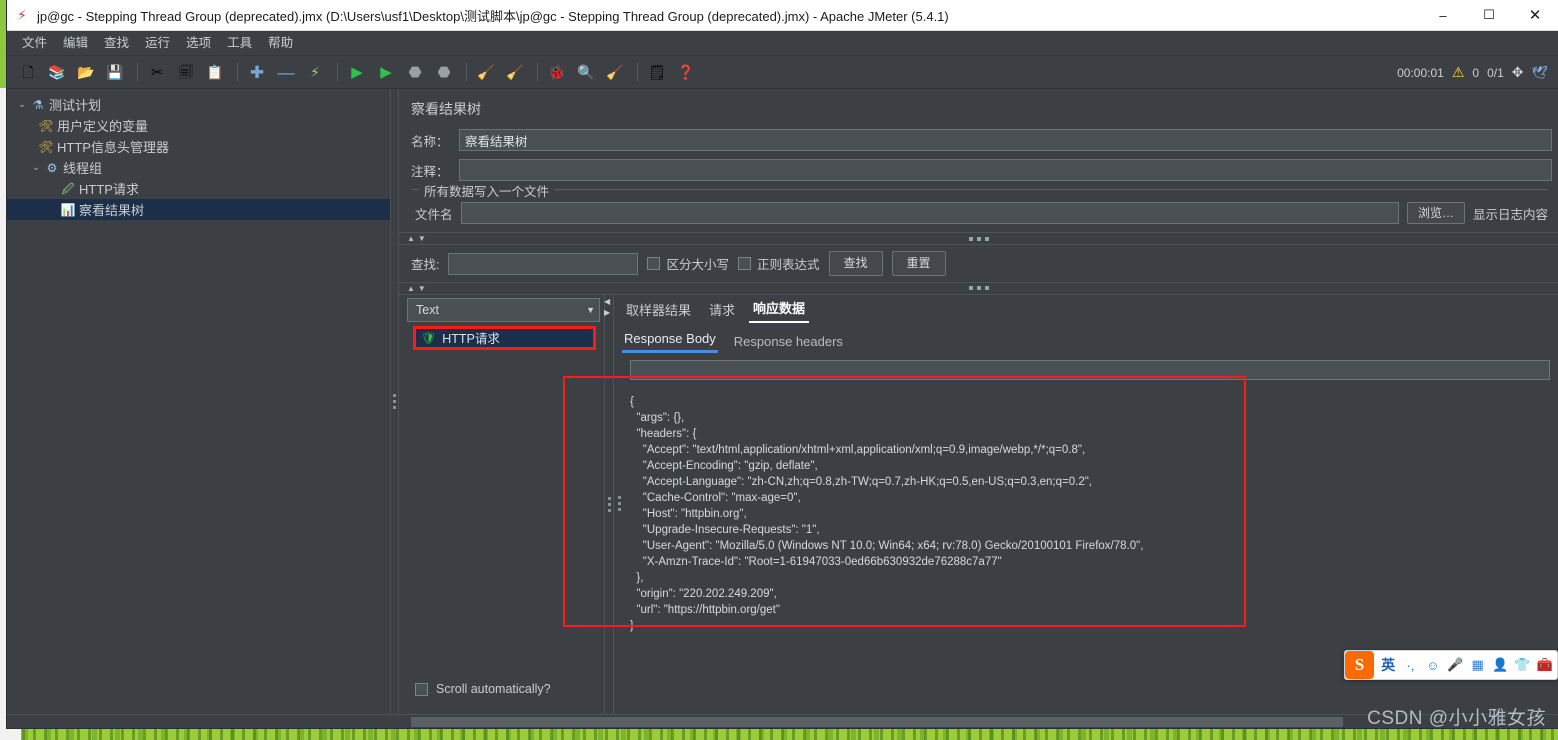 This screenshot has width=1558, height=740. What do you see at coordinates (1359, 665) in the screenshot?
I see `sogou-logo-icon: S` at bounding box center [1359, 665].